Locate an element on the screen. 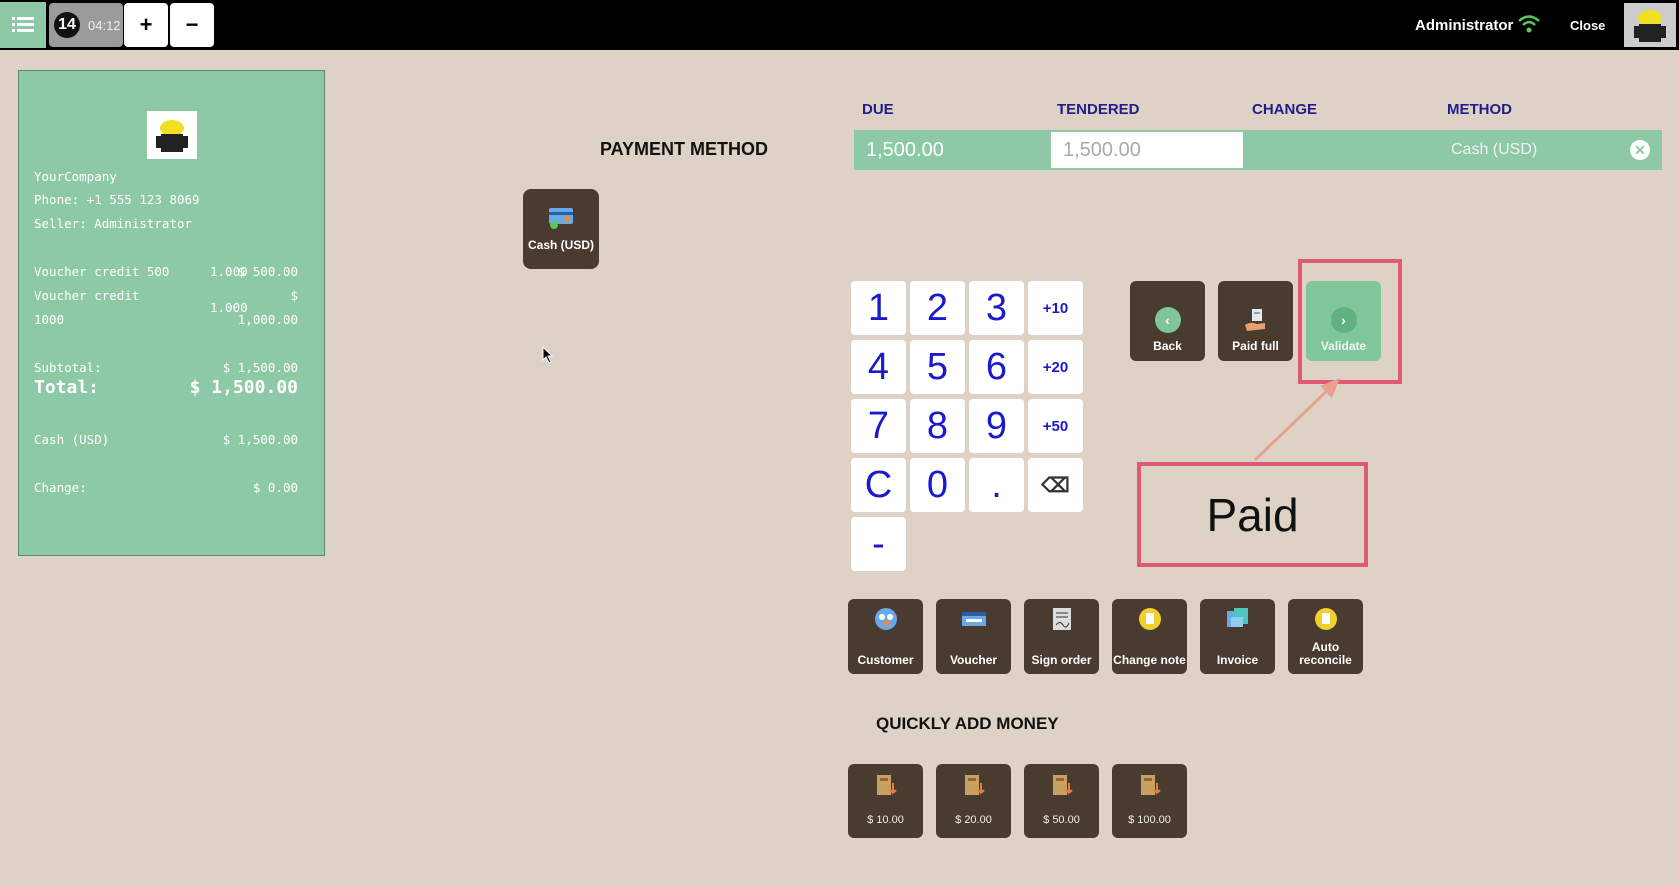  paid-full-button: Paid full is located at coordinates (1255, 321).